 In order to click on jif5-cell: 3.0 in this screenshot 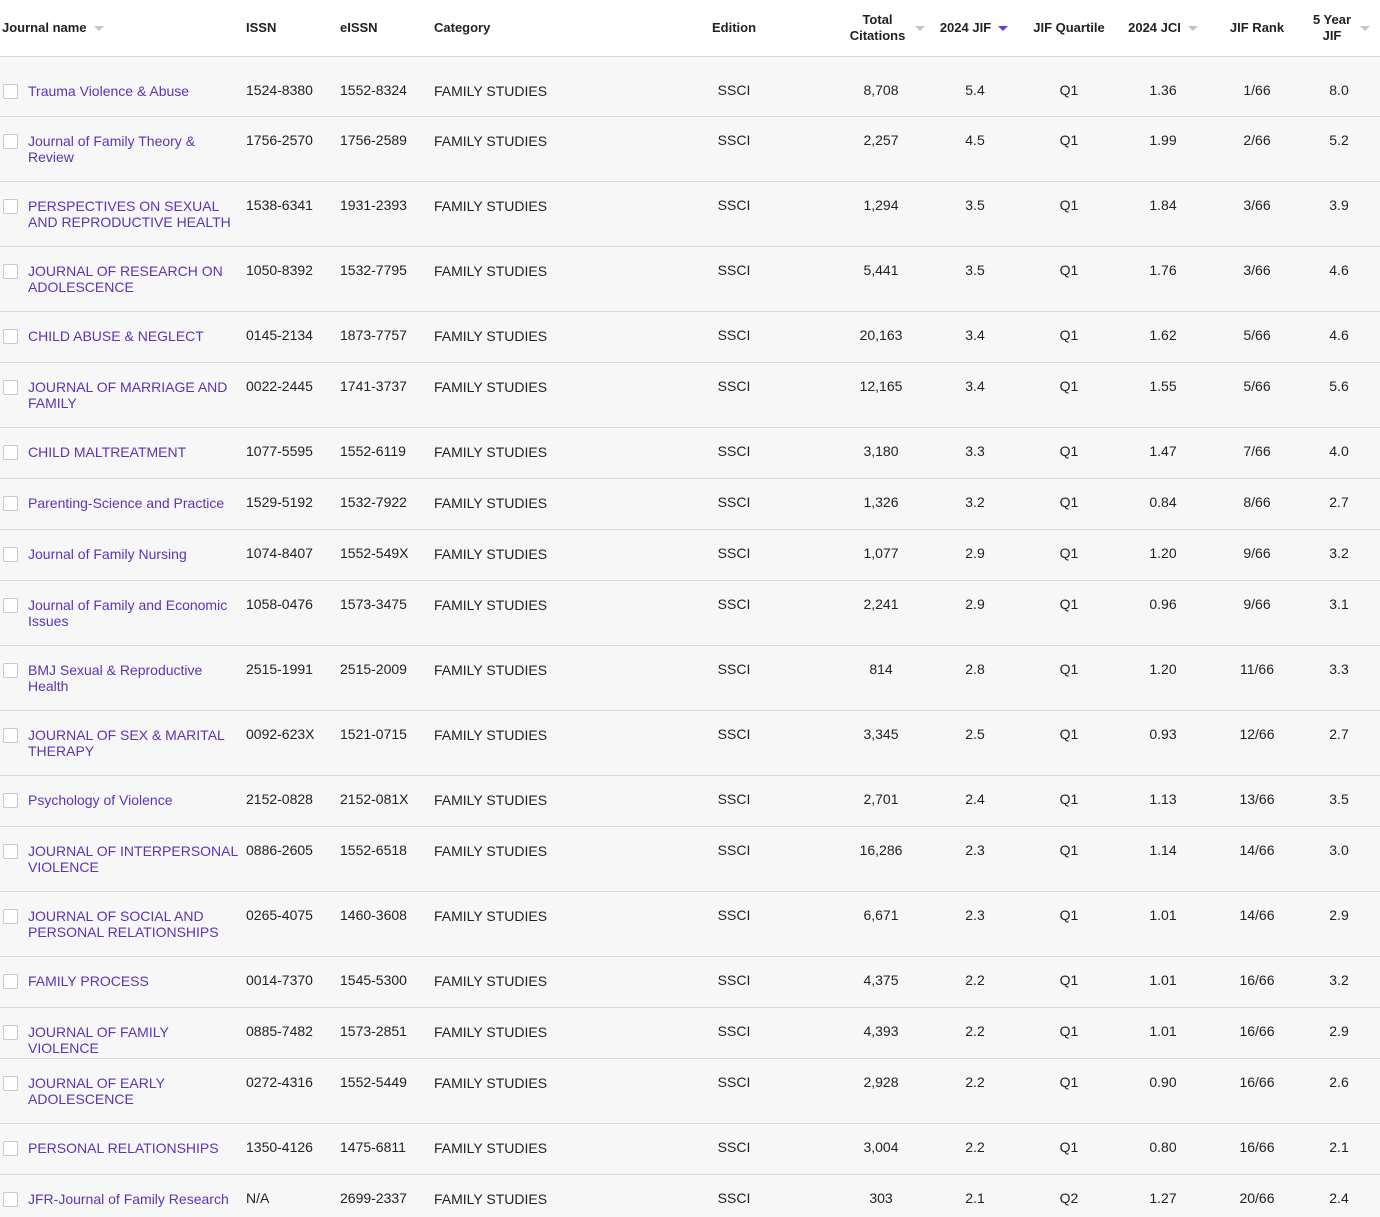, I will do `click(1339, 850)`.